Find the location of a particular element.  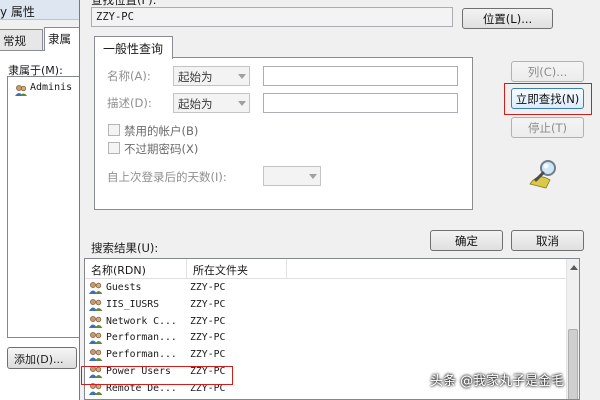

watermark: 头条 @我家丸子是金毛 is located at coordinates (497, 381).